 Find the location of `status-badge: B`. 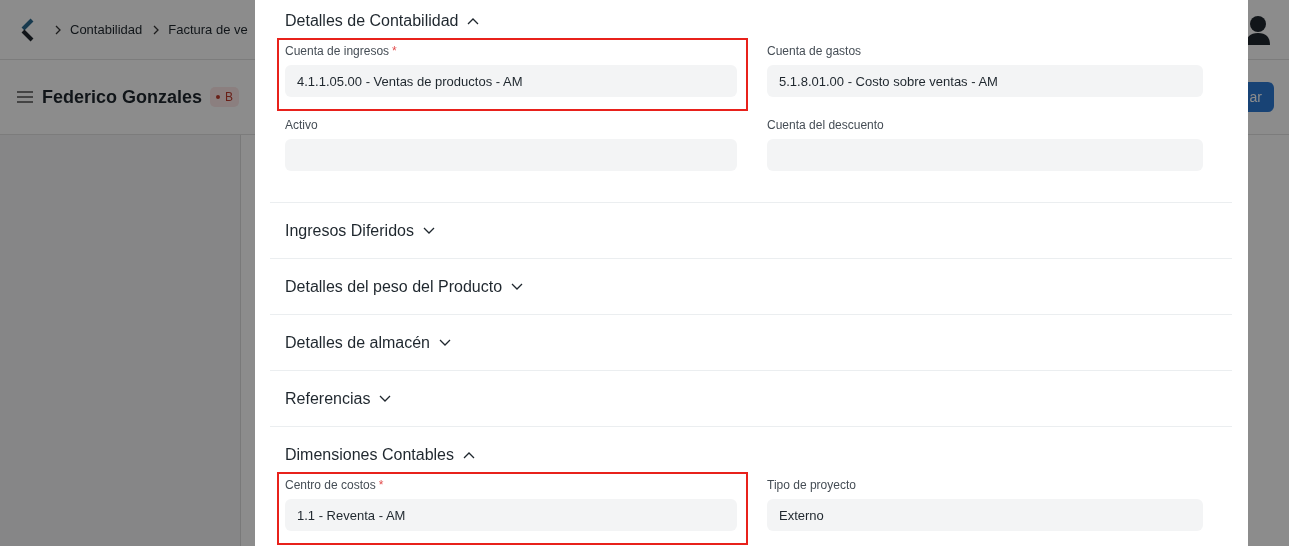

status-badge: B is located at coordinates (225, 97).